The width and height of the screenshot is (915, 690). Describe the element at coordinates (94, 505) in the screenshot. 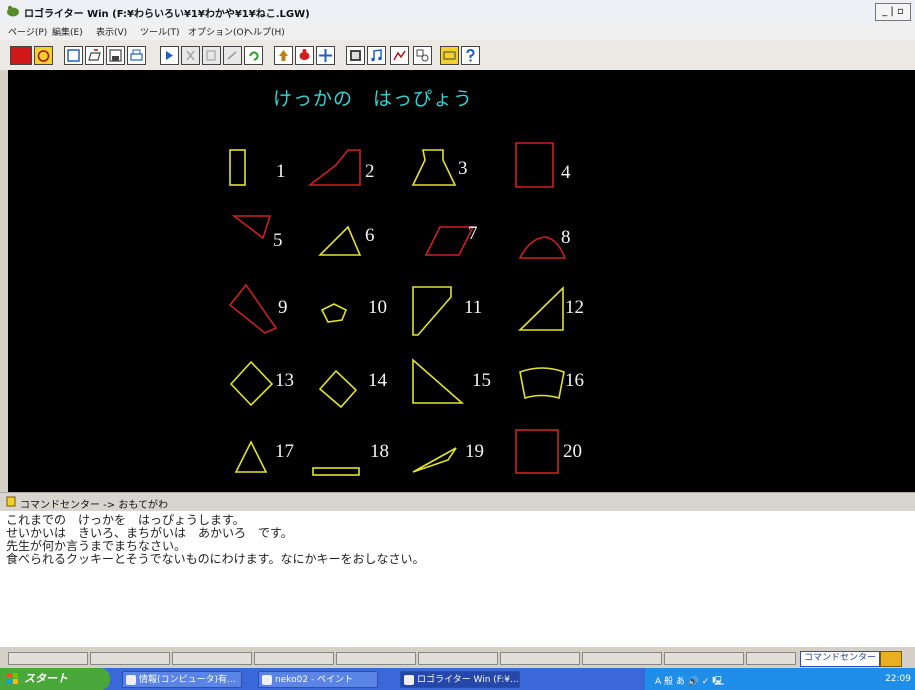

I see `command-center-title: コマンドセンター -> おもてがわ` at that location.